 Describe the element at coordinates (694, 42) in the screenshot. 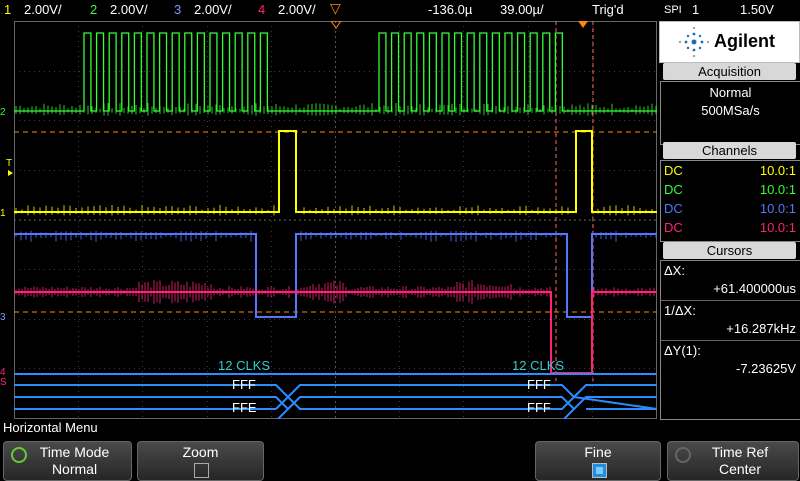

I see `agilent-spark-icon` at that location.